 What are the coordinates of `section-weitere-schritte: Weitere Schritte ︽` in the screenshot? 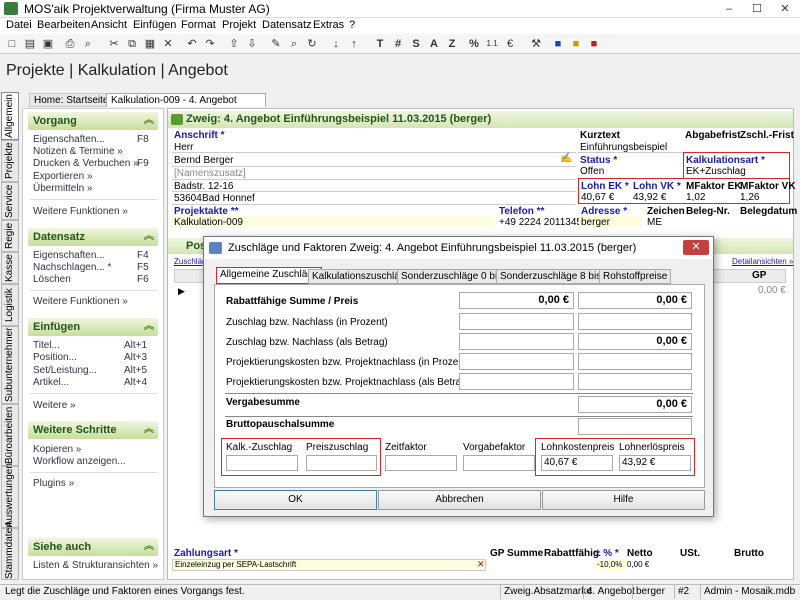 It's located at (93, 430).